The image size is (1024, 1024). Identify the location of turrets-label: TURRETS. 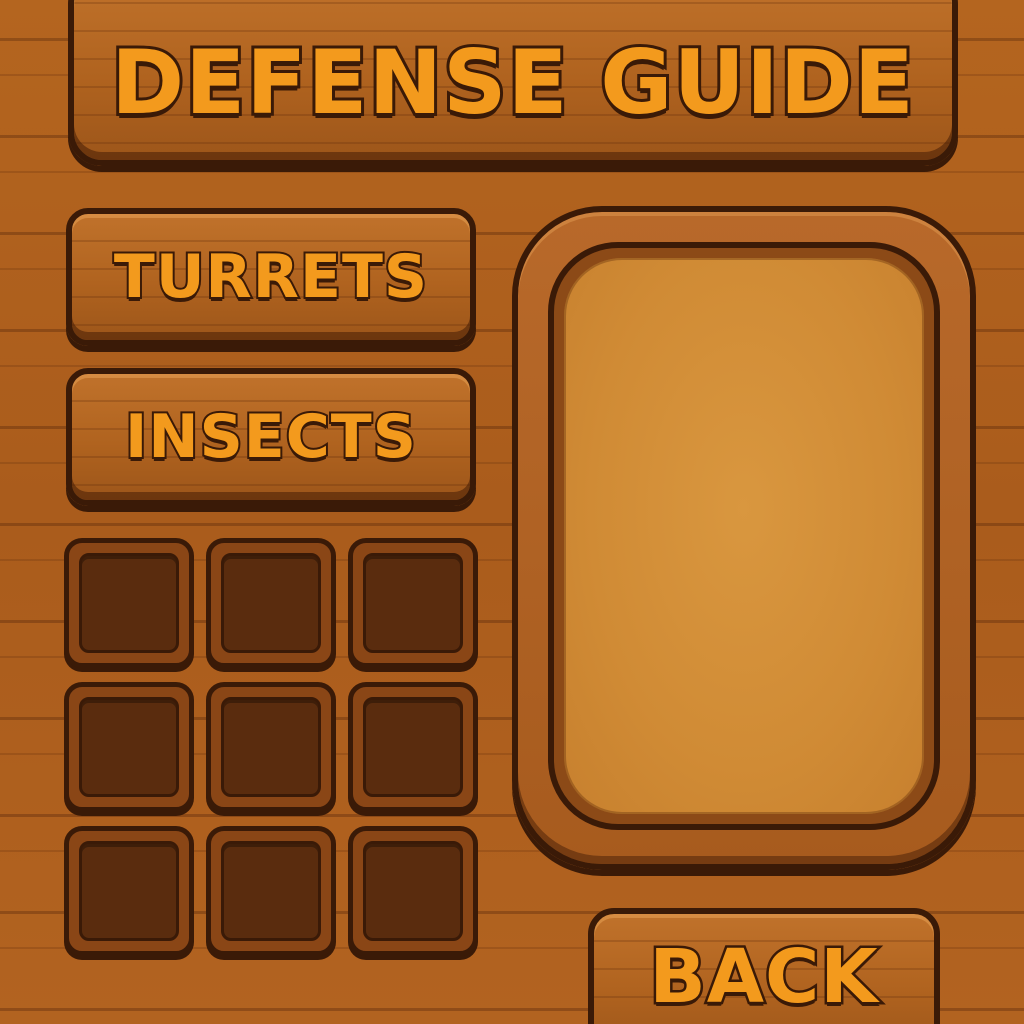
(270, 277).